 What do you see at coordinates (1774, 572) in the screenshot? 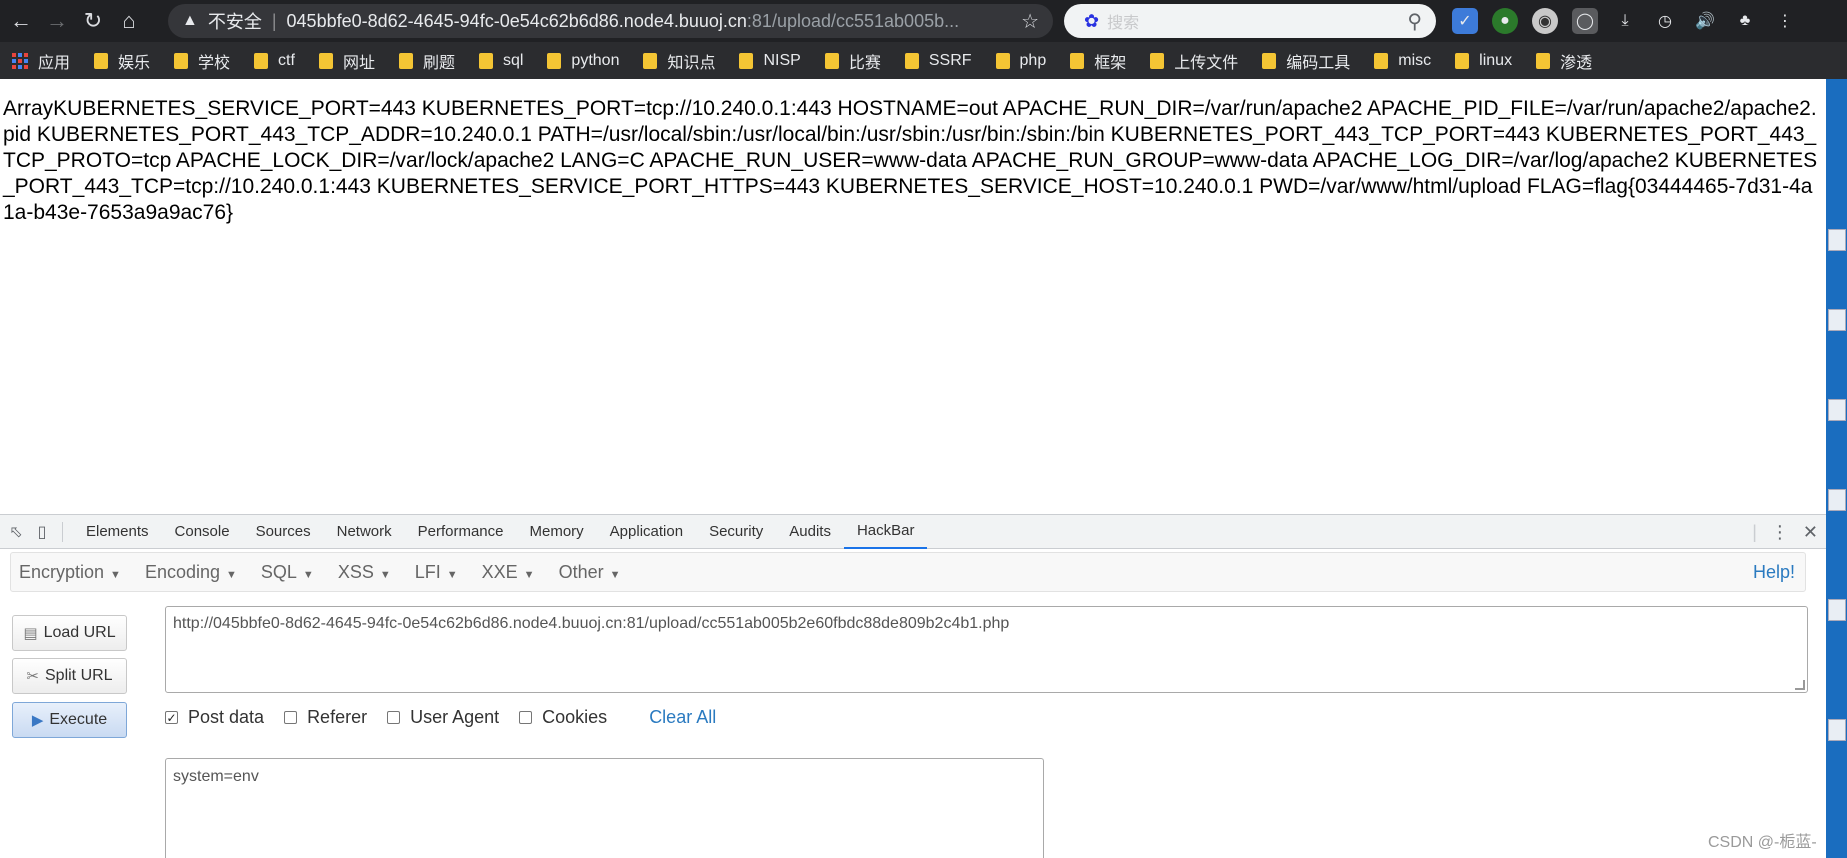
I see `help-link: Help!` at bounding box center [1774, 572].